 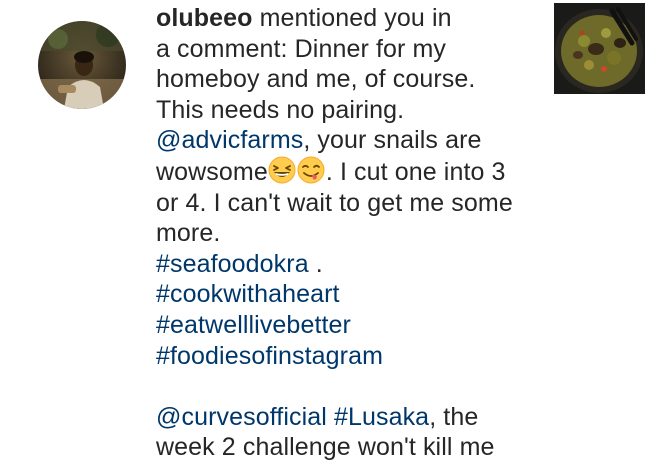 I want to click on comment-line-2: a comment: Dinner for my, so click(x=301, y=48).